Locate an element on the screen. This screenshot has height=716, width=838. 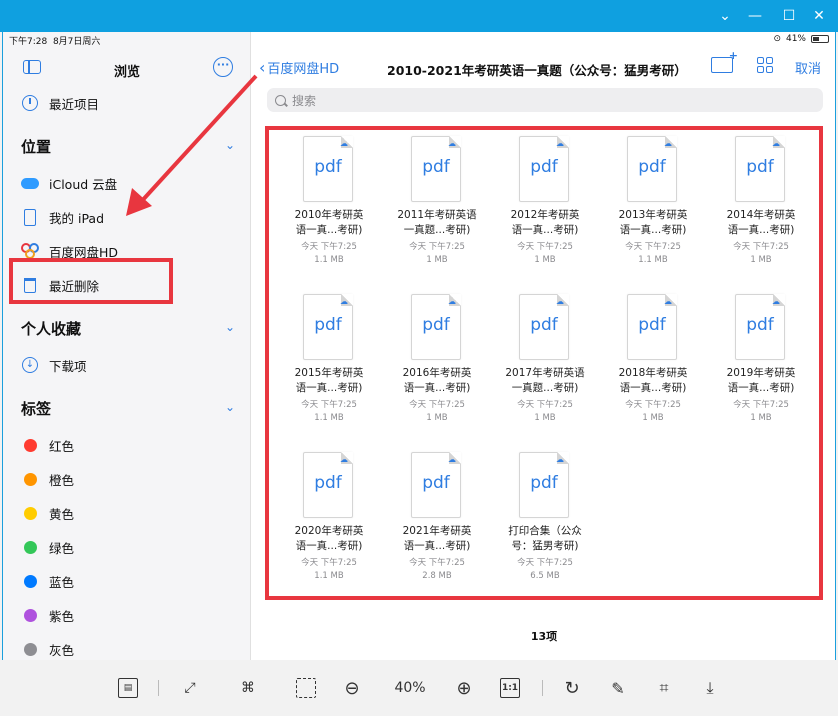
file-item: ☁ pdf 2016年考研英 语一真...考研) 今天 下午7:25 1 MB is located at coordinates (437, 369).